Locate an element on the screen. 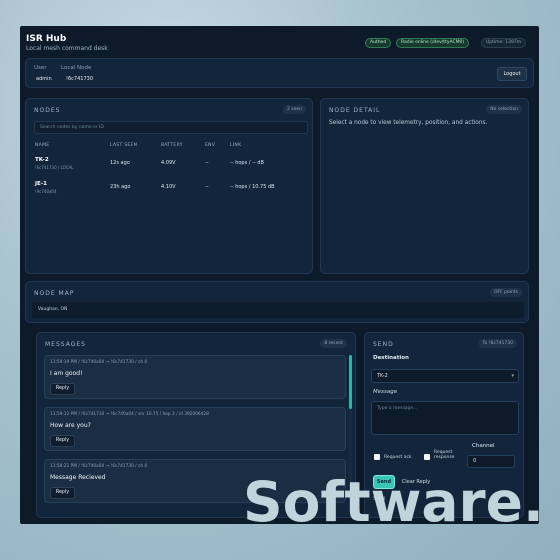 The height and width of the screenshot is (560, 560). channel-input: 0 is located at coordinates (491, 461).